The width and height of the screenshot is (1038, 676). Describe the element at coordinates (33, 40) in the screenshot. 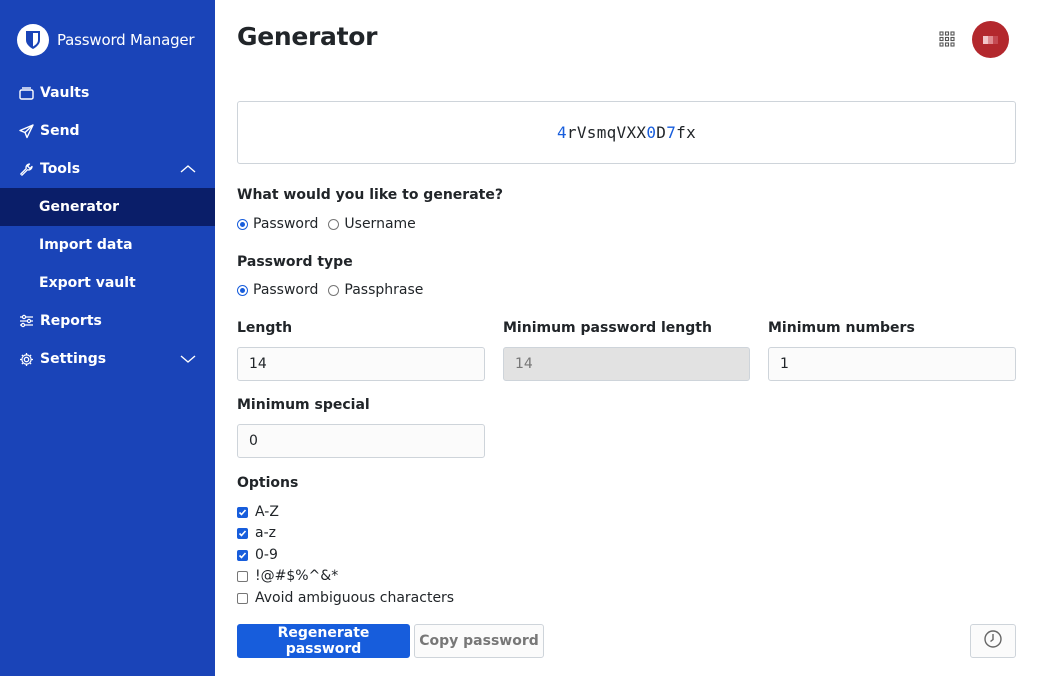

I see `shield-logo-icon` at that location.